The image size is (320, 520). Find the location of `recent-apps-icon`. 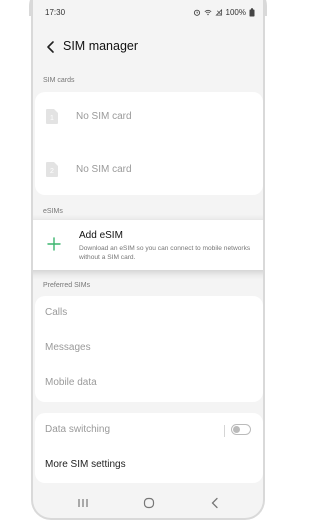

recent-apps-icon is located at coordinates (83, 503).